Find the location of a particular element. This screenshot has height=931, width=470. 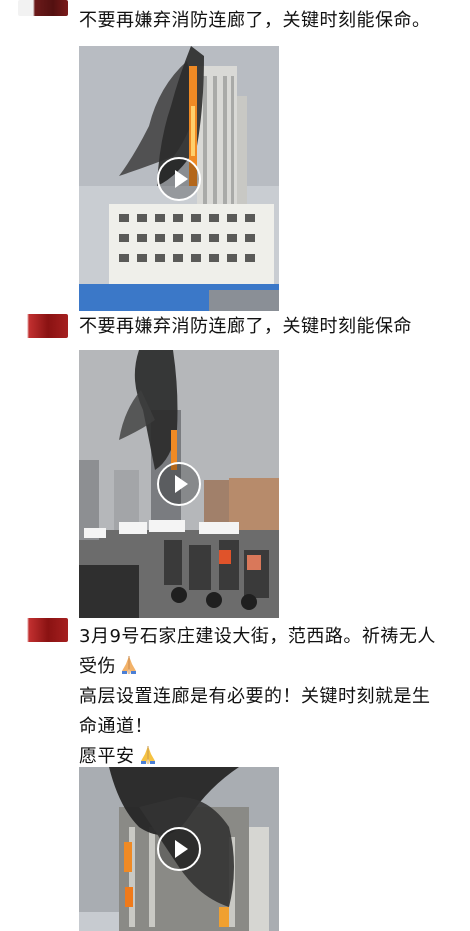

post-text-line: 高层设置连廊是有必要的！关键时刻就是生 is located at coordinates (255, 696).